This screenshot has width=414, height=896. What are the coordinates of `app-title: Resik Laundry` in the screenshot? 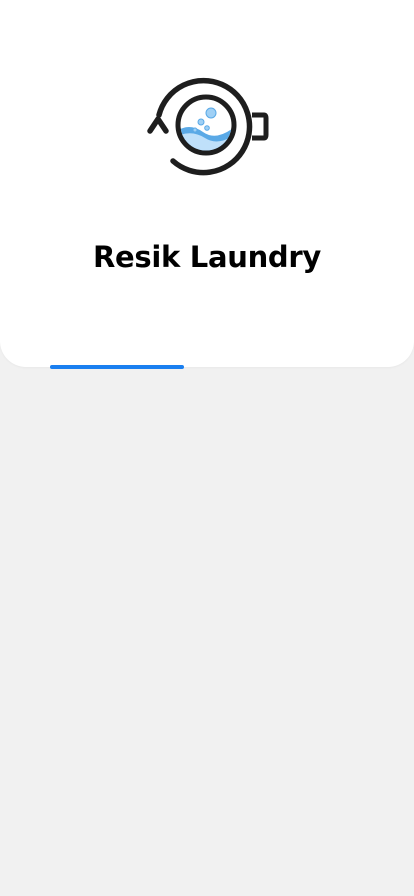 It's located at (207, 257).